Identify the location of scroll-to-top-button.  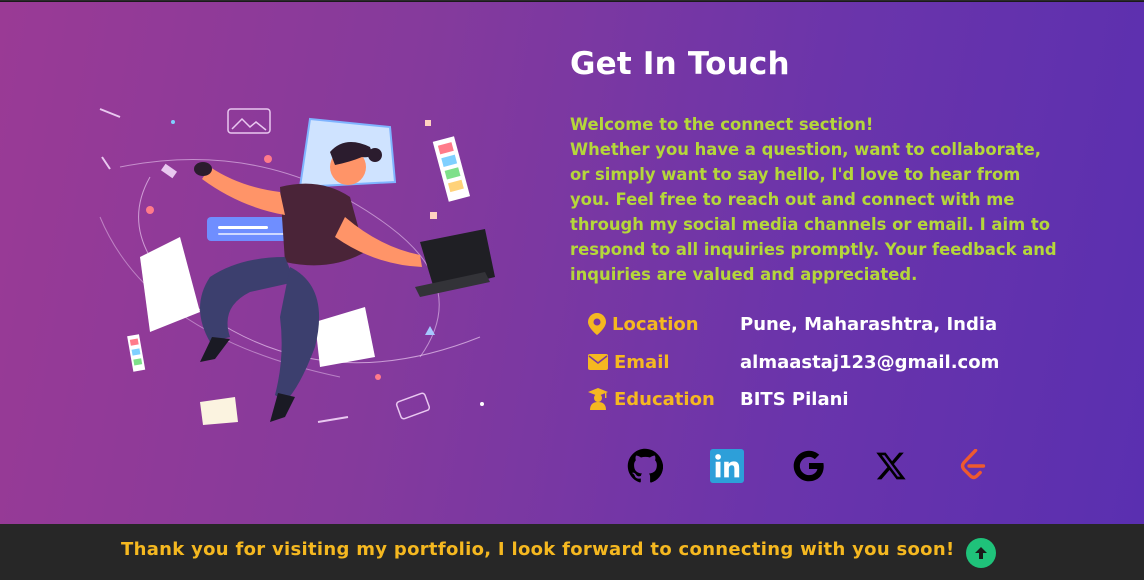
(981, 553).